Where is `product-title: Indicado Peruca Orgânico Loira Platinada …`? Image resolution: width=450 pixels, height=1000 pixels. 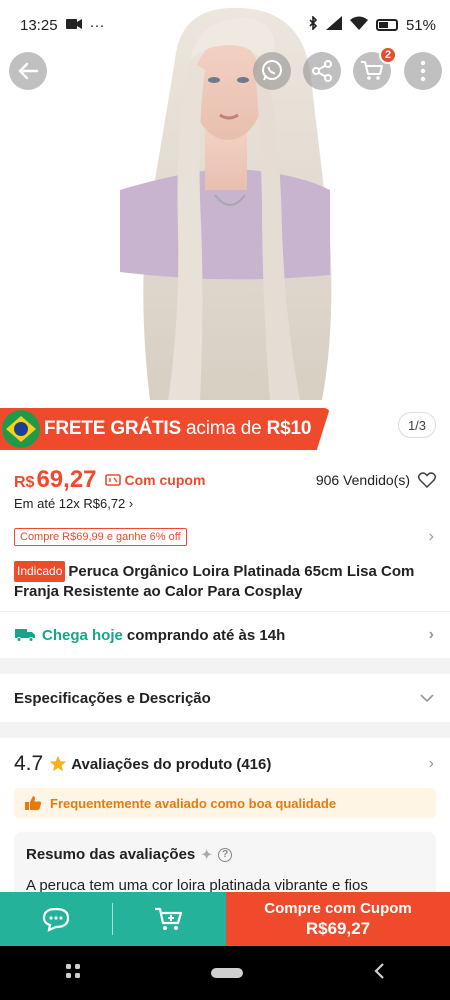 product-title: Indicado Peruca Orgânico Loira Platinada … is located at coordinates (225, 581).